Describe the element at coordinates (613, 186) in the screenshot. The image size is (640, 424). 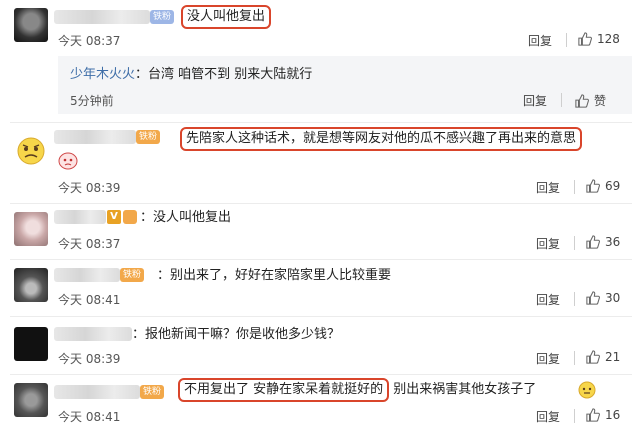
I see `like-count: 69` at that location.